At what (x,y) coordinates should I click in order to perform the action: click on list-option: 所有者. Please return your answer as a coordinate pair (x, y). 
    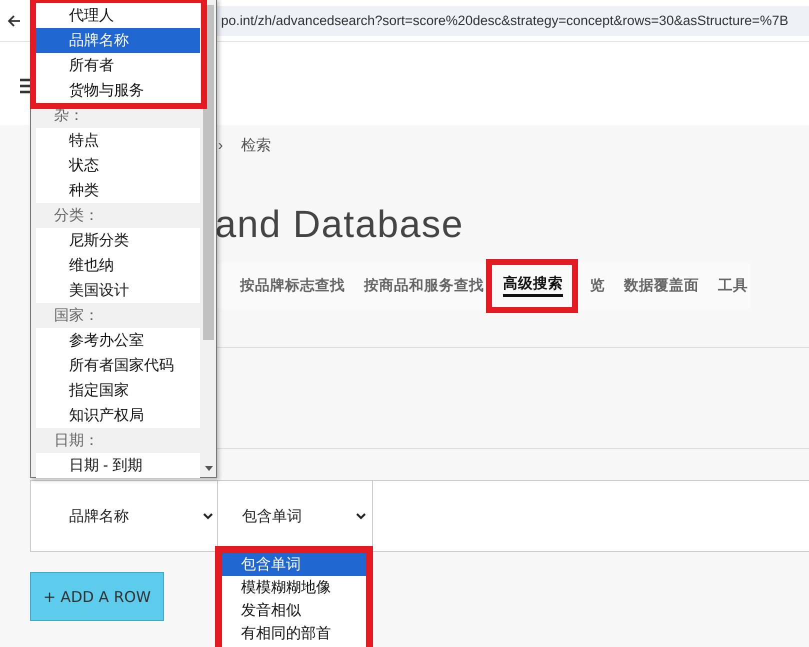
    Looking at the image, I should click on (118, 65).